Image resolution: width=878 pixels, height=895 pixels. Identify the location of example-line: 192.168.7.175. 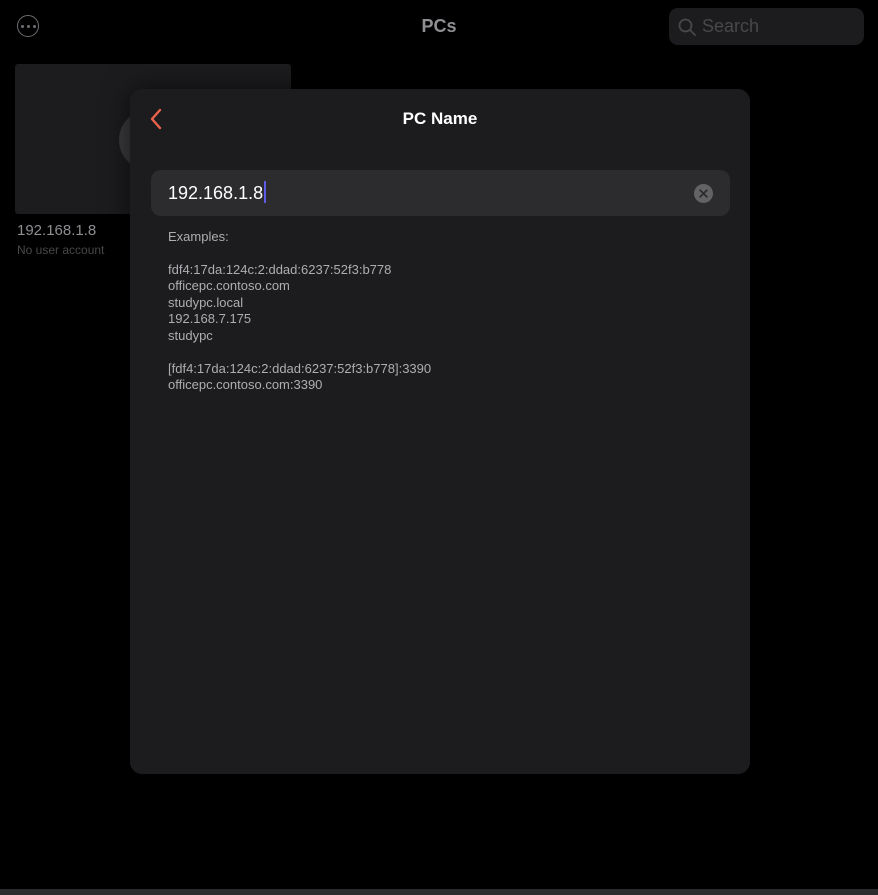
(210, 319).